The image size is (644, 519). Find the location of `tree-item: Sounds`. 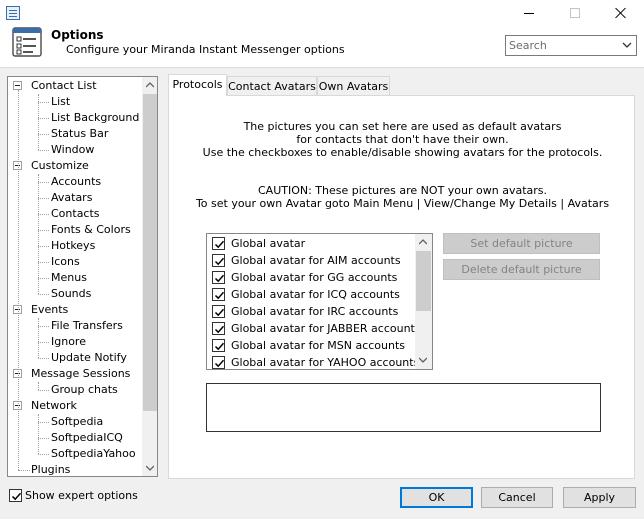

tree-item: Sounds is located at coordinates (71, 294).